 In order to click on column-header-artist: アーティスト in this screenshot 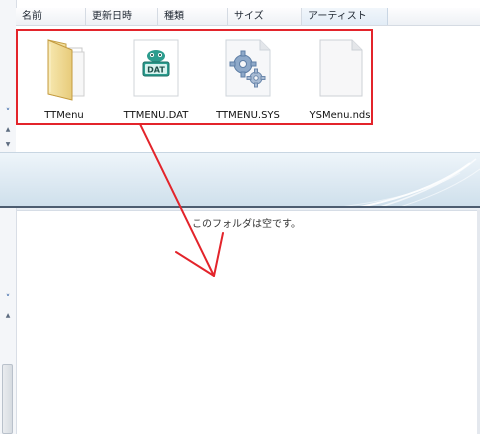, I will do `click(345, 16)`.